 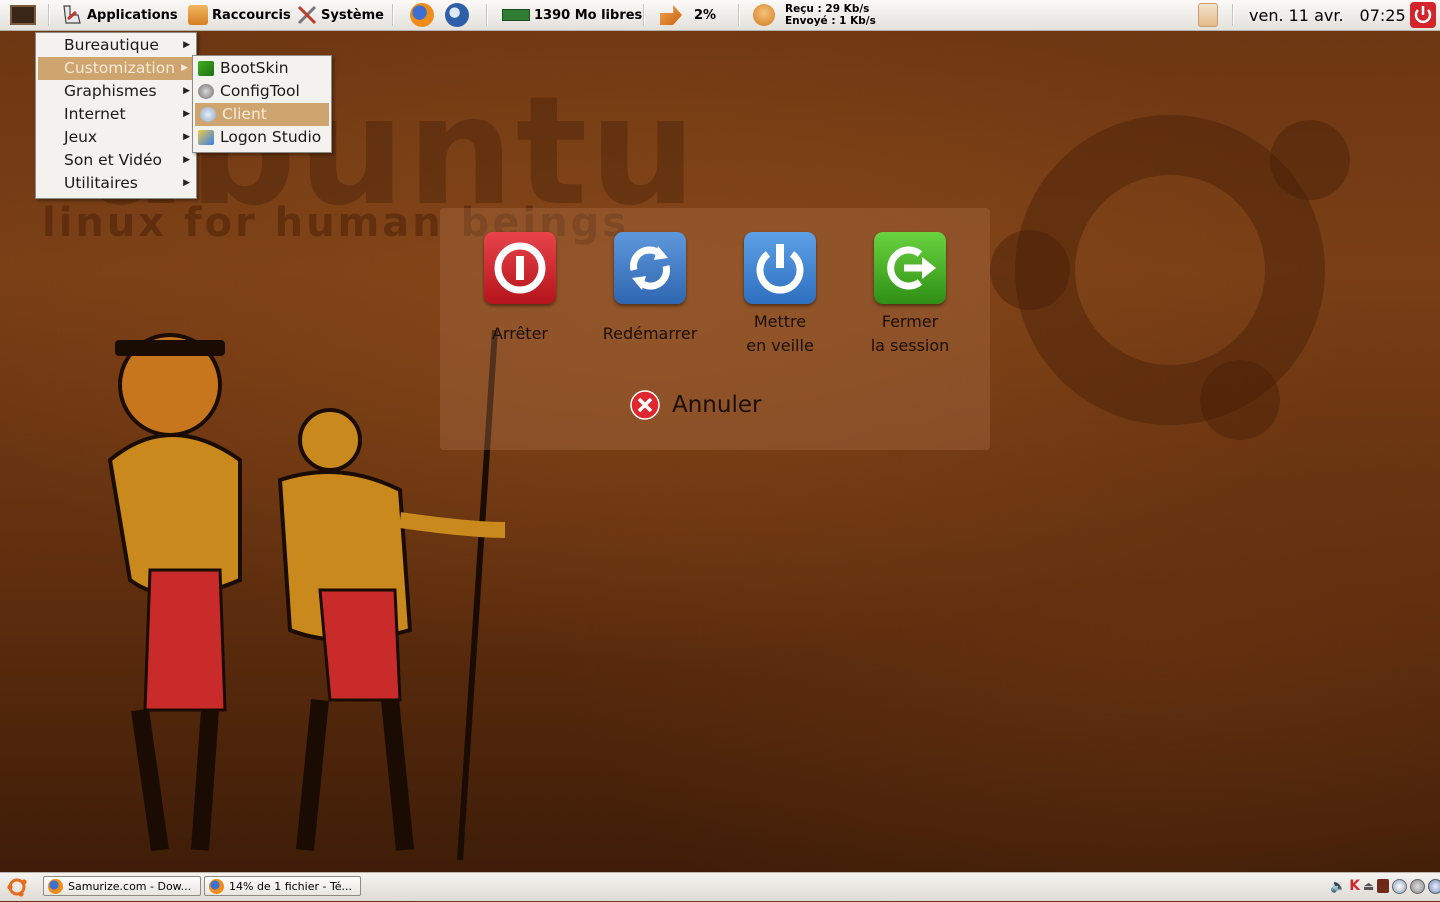 I want to click on menu-item-customization: Customization ▶, so click(x=116, y=68).